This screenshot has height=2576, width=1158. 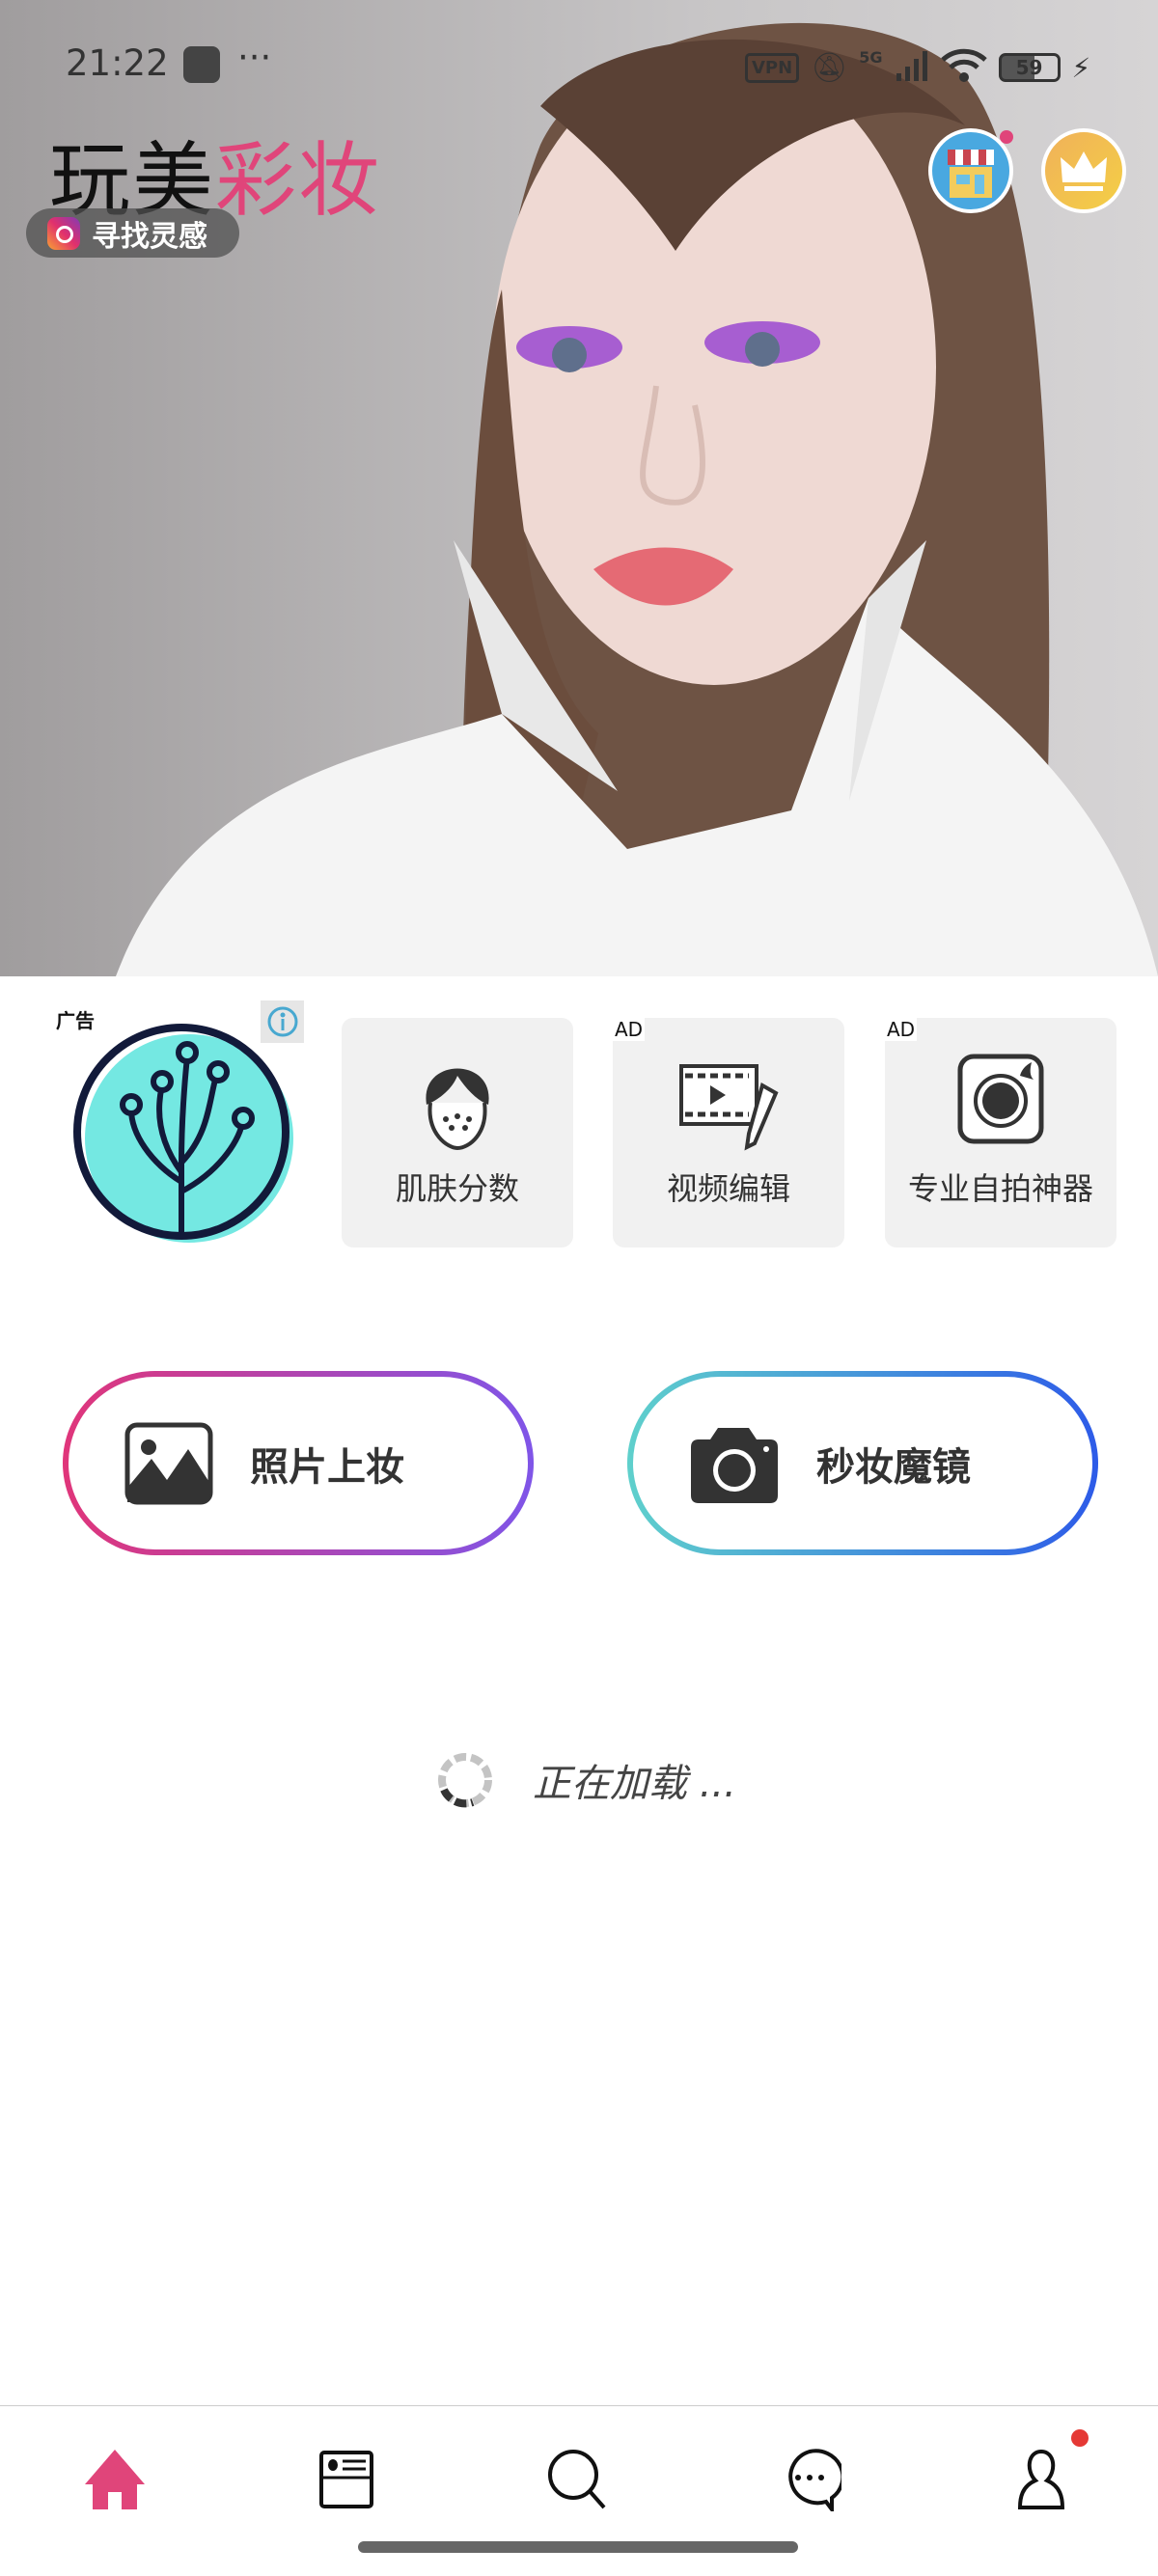 I want to click on spinner-icon, so click(x=465, y=1781).